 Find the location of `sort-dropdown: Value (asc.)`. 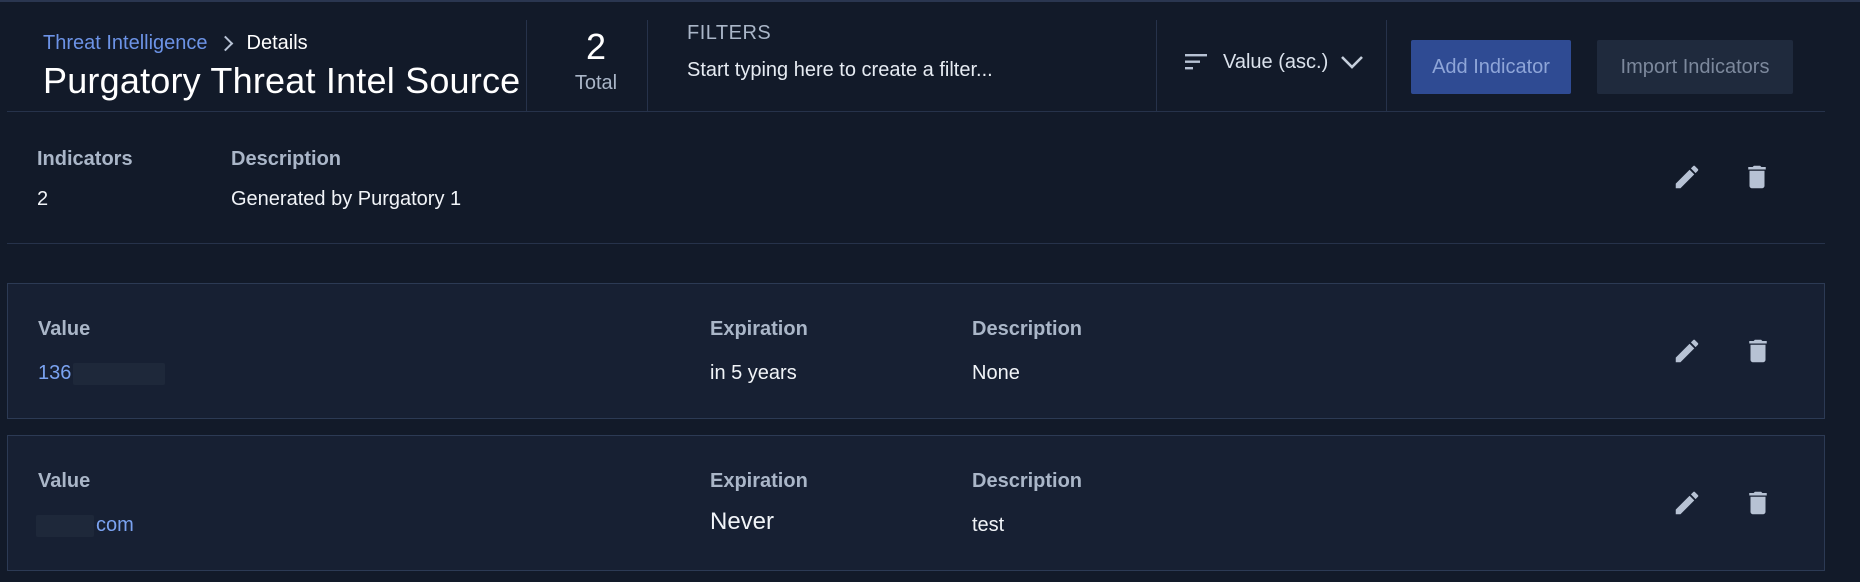

sort-dropdown: Value (asc.) is located at coordinates (1274, 62).